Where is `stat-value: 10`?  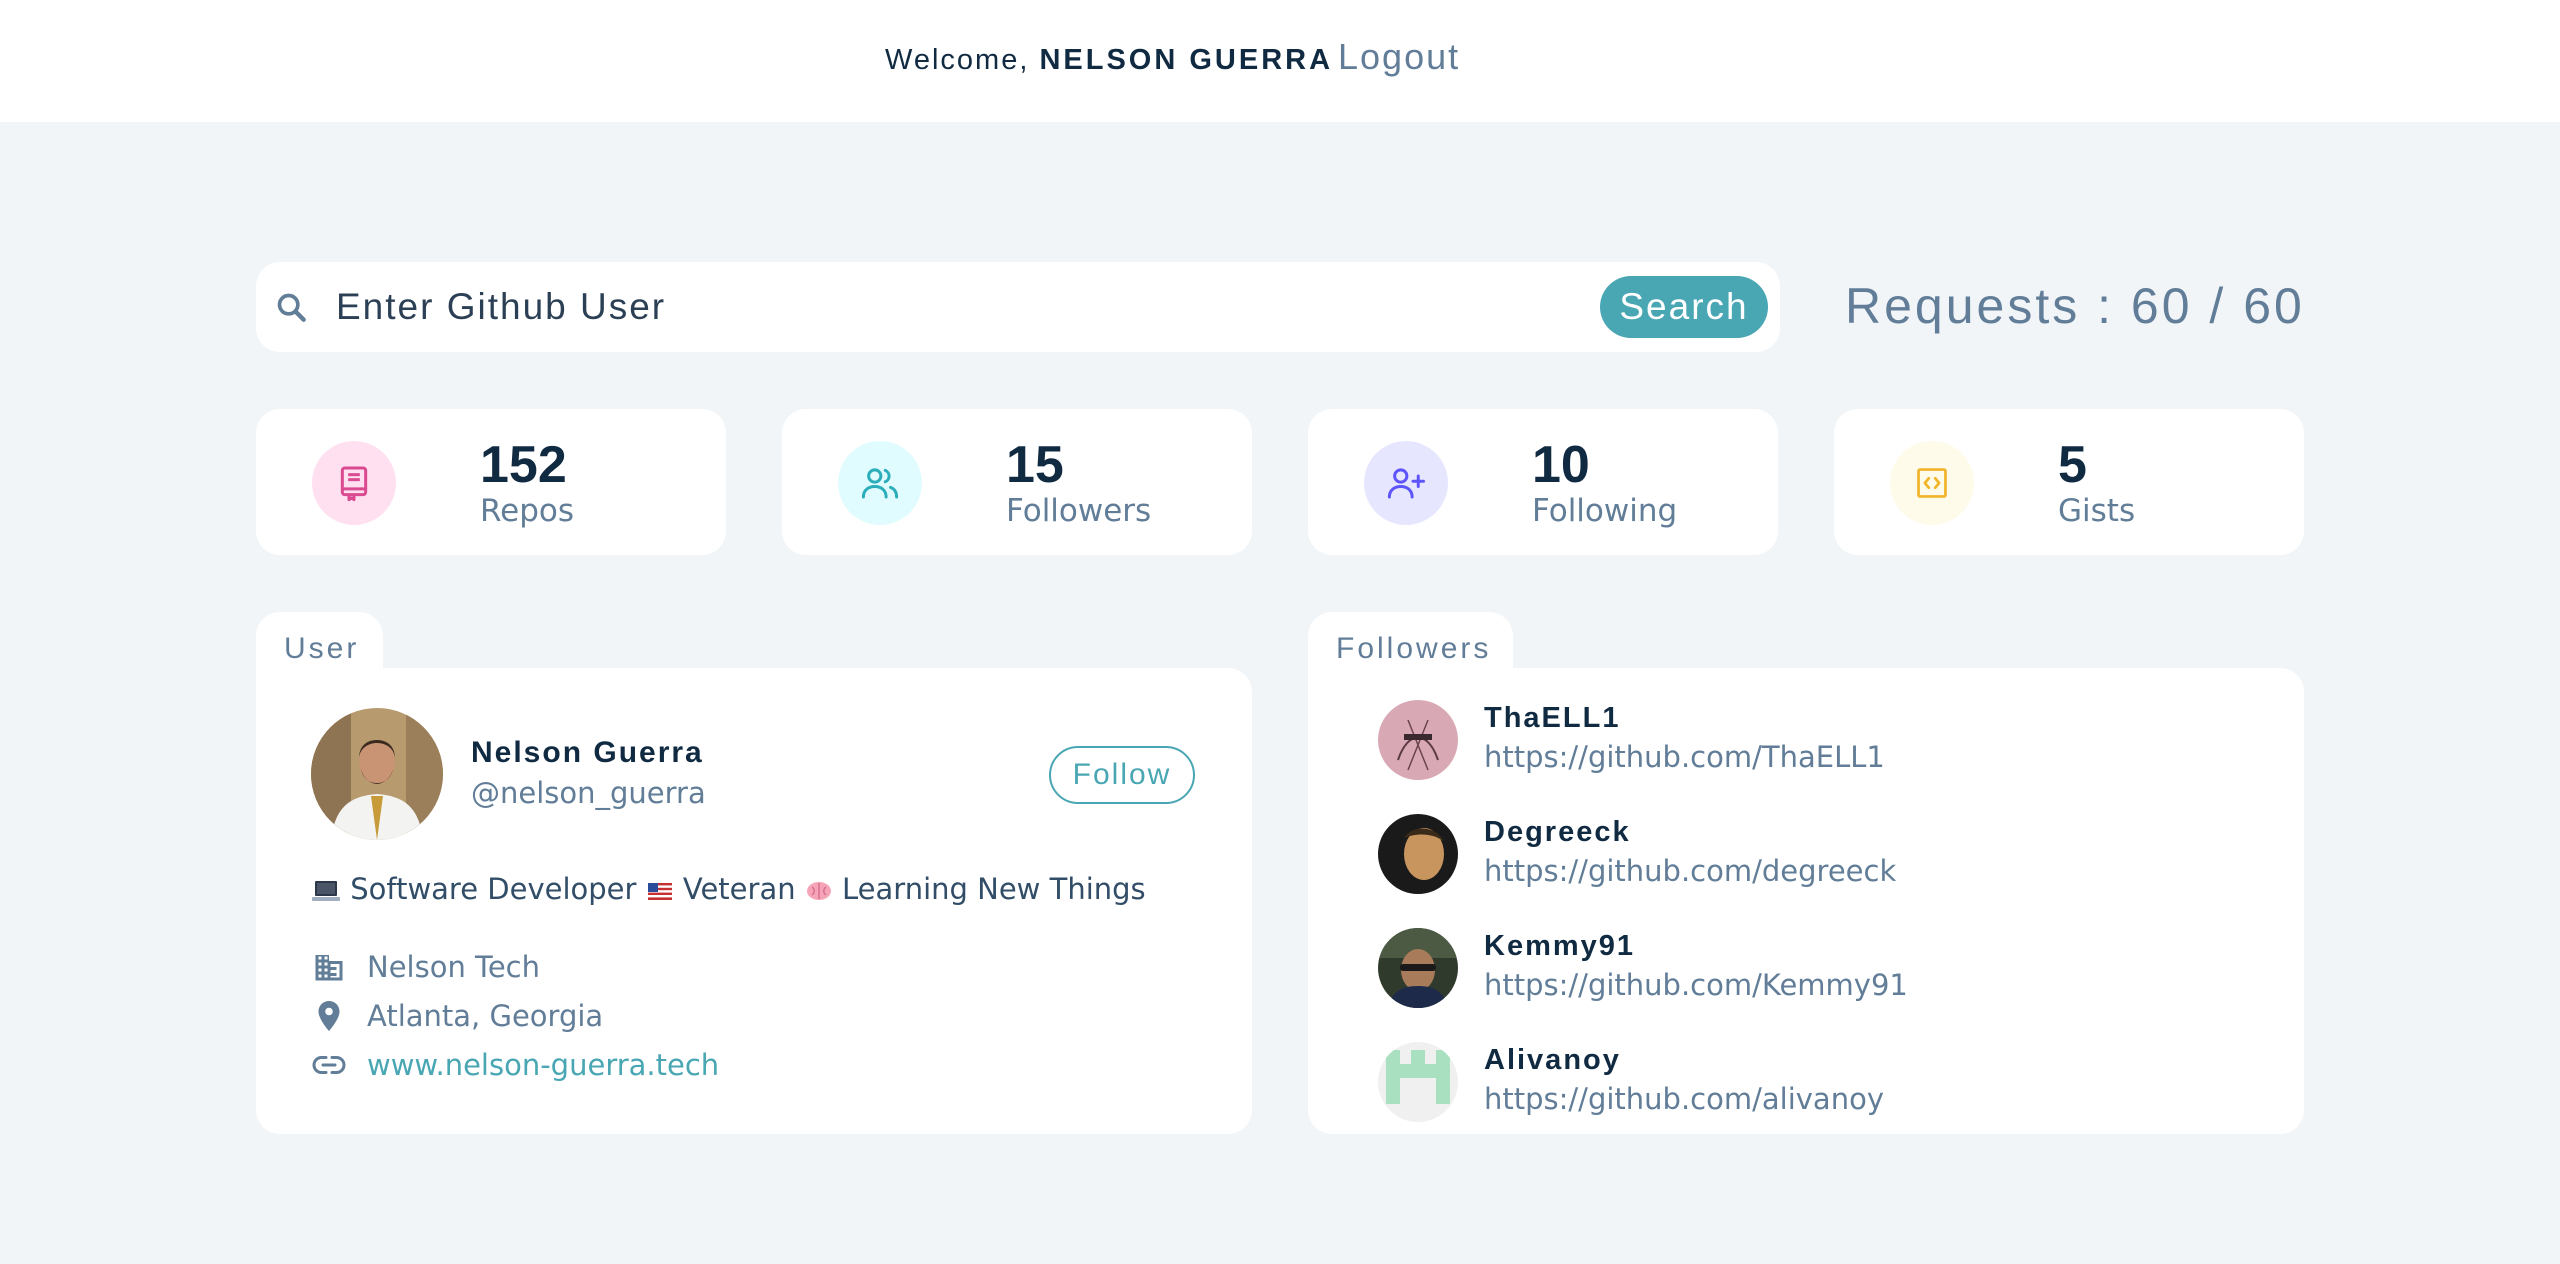 stat-value: 10 is located at coordinates (1561, 465).